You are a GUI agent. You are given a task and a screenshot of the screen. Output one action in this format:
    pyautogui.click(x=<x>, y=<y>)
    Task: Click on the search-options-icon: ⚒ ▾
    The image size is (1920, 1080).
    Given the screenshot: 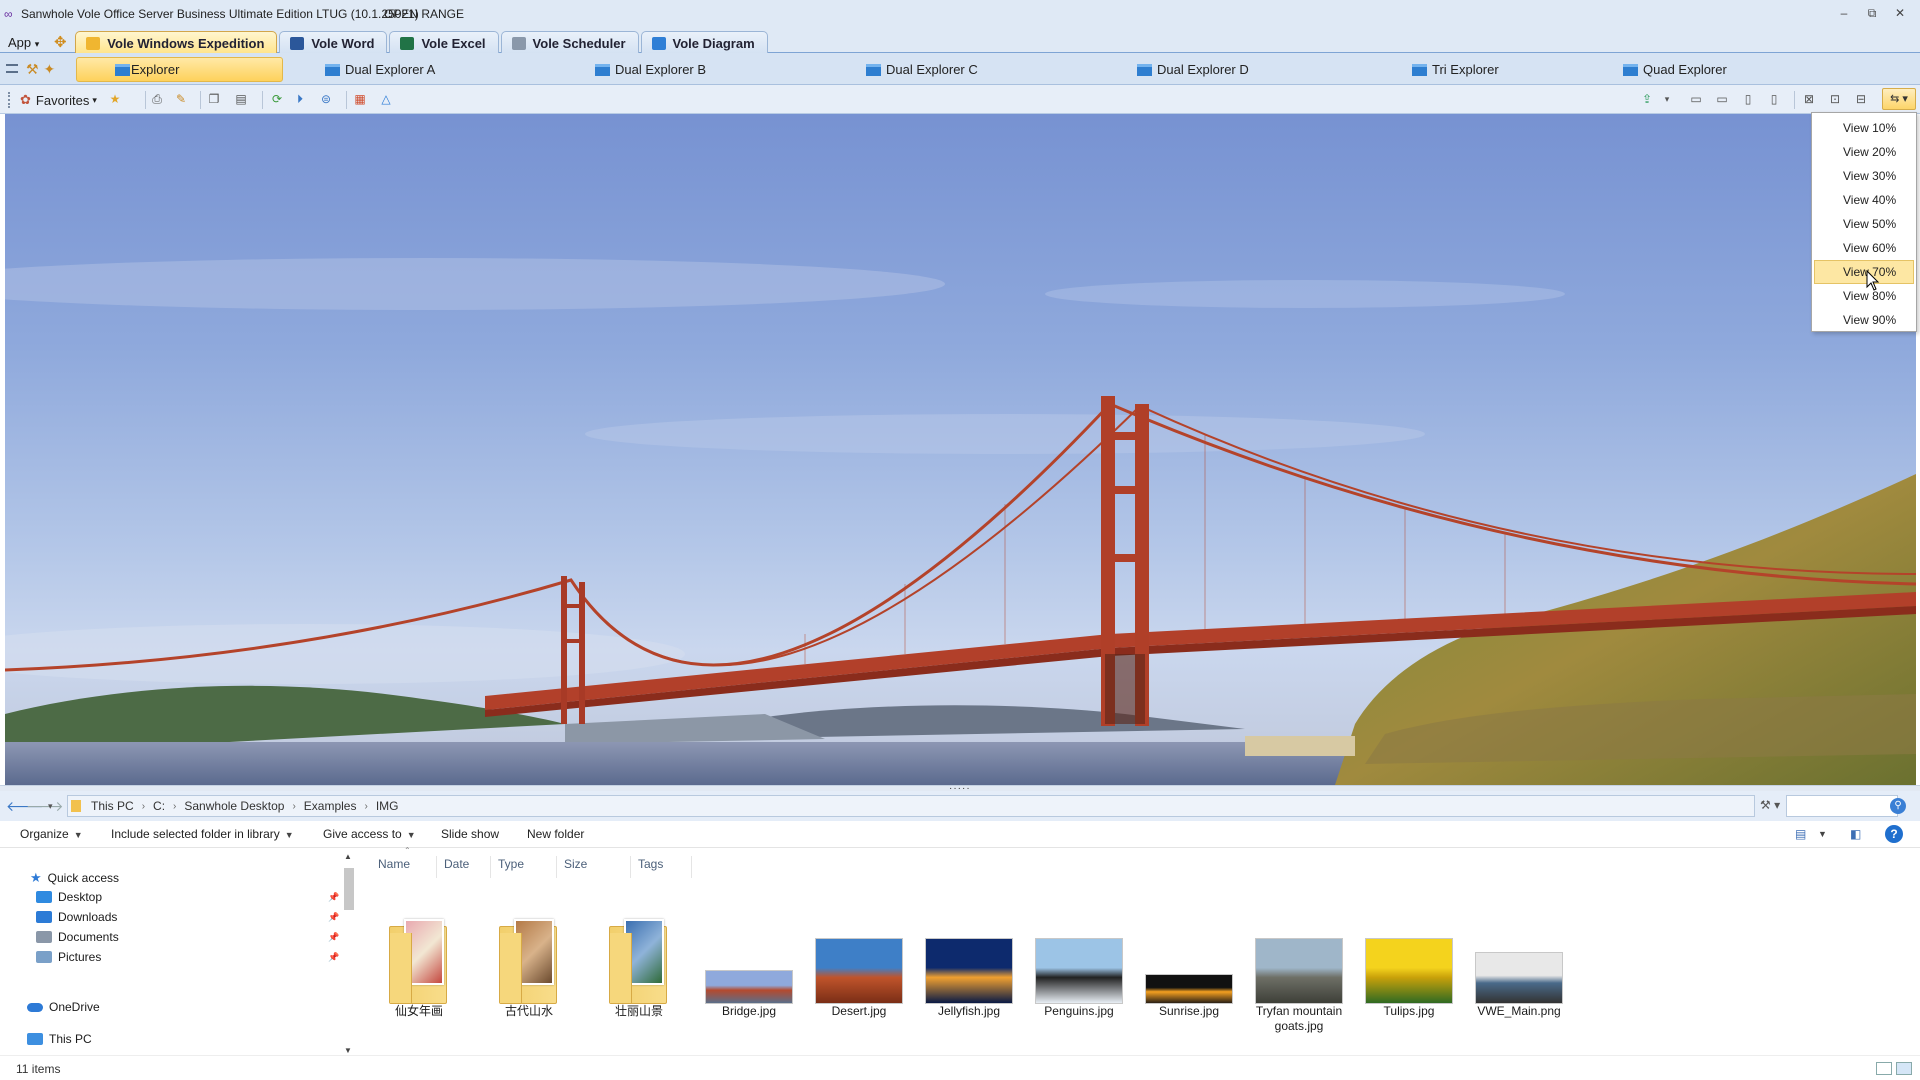 What is the action you would take?
    pyautogui.click(x=1770, y=805)
    